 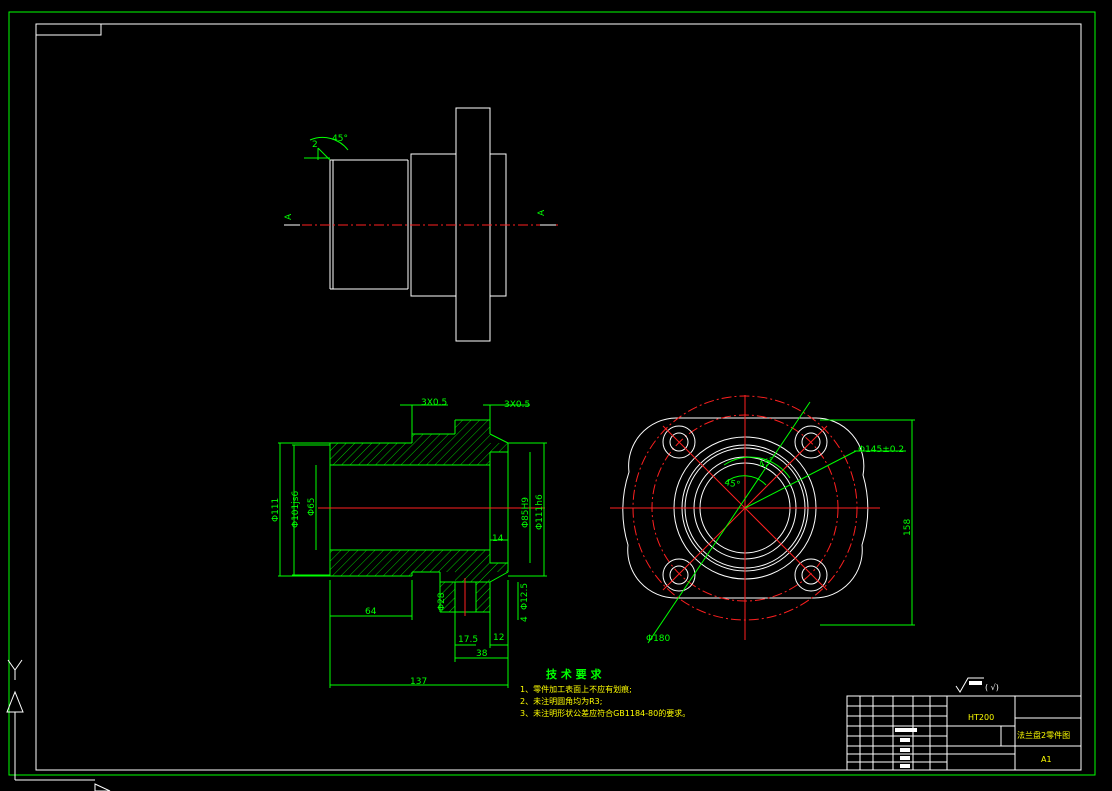 What do you see at coordinates (762, 519) in the screenshot?
I see `front-view: Φ145±0.2 Φ180 158 45° 45°` at bounding box center [762, 519].